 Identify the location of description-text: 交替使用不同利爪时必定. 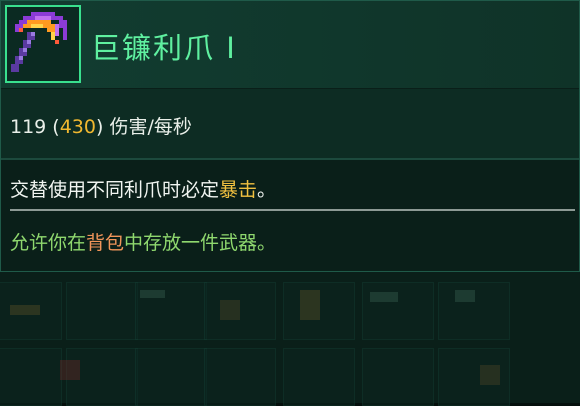
(115, 190).